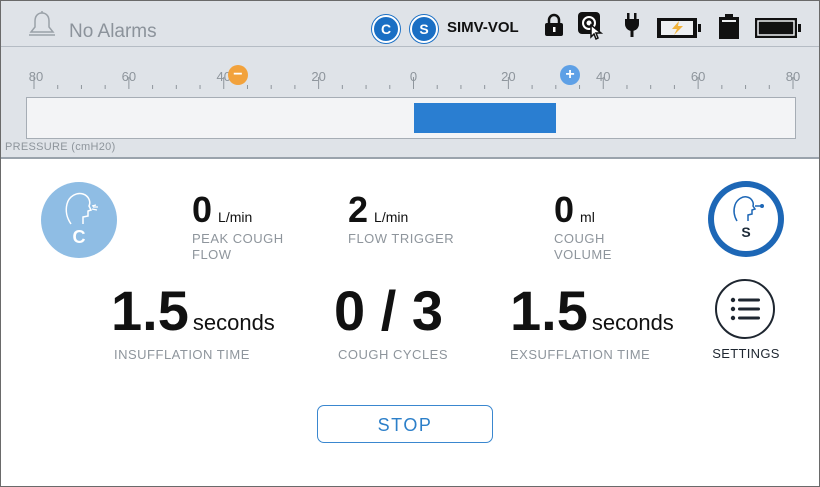 The height and width of the screenshot is (487, 820). What do you see at coordinates (79, 237) in the screenshot?
I see `cough-letter-c: C` at bounding box center [79, 237].